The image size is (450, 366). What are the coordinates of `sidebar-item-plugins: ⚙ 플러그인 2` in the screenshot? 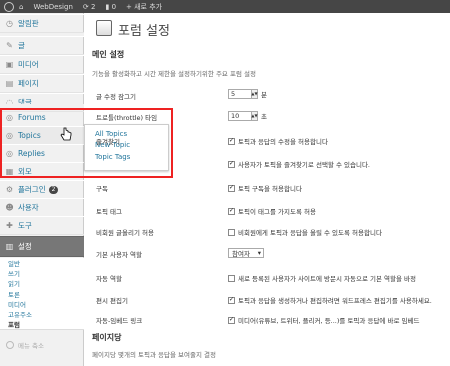 It's located at (42, 189).